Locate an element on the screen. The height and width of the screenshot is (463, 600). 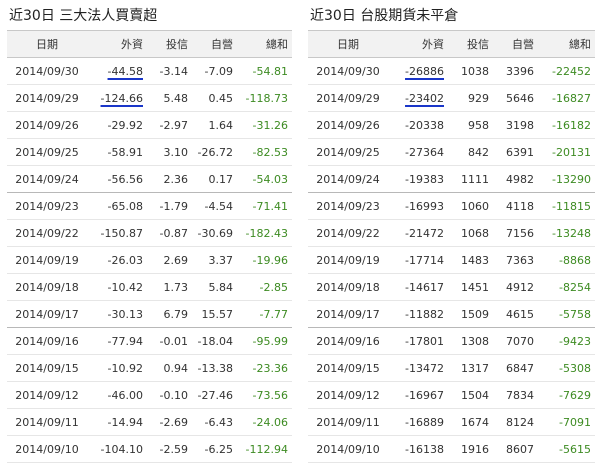
cell-dealer: -27.46 is located at coordinates (214, 395).